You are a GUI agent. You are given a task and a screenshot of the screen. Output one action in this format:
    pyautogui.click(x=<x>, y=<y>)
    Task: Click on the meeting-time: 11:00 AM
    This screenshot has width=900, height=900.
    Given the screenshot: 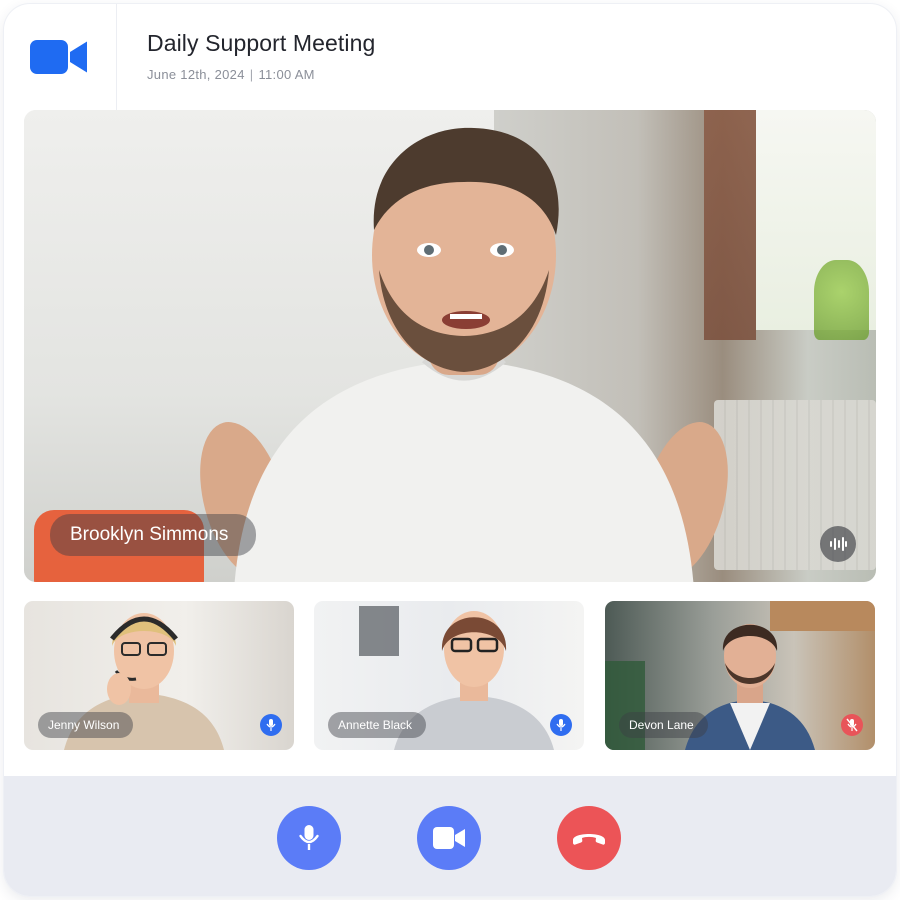 What is the action you would take?
    pyautogui.click(x=286, y=74)
    